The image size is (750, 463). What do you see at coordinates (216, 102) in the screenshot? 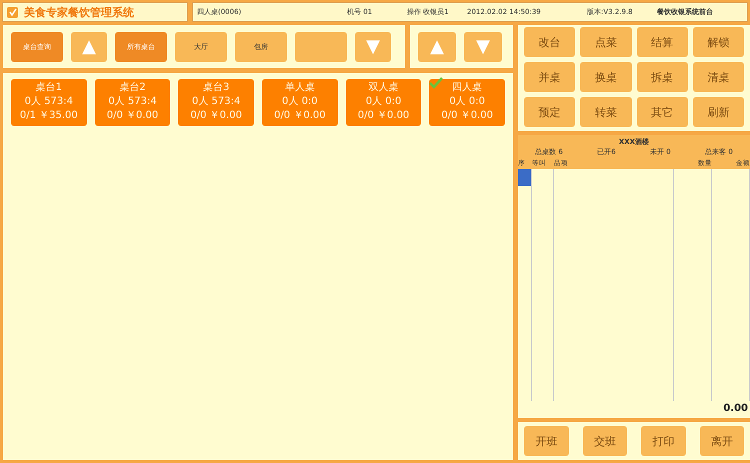
I see `table-tile: 桌台3 0人 573:4 0/0 ￥0.00` at bounding box center [216, 102].